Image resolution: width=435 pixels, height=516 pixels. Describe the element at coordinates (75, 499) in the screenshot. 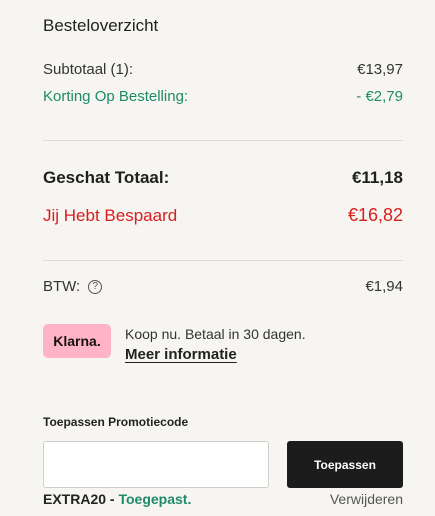

I see `promo-code: EXTRA20` at that location.